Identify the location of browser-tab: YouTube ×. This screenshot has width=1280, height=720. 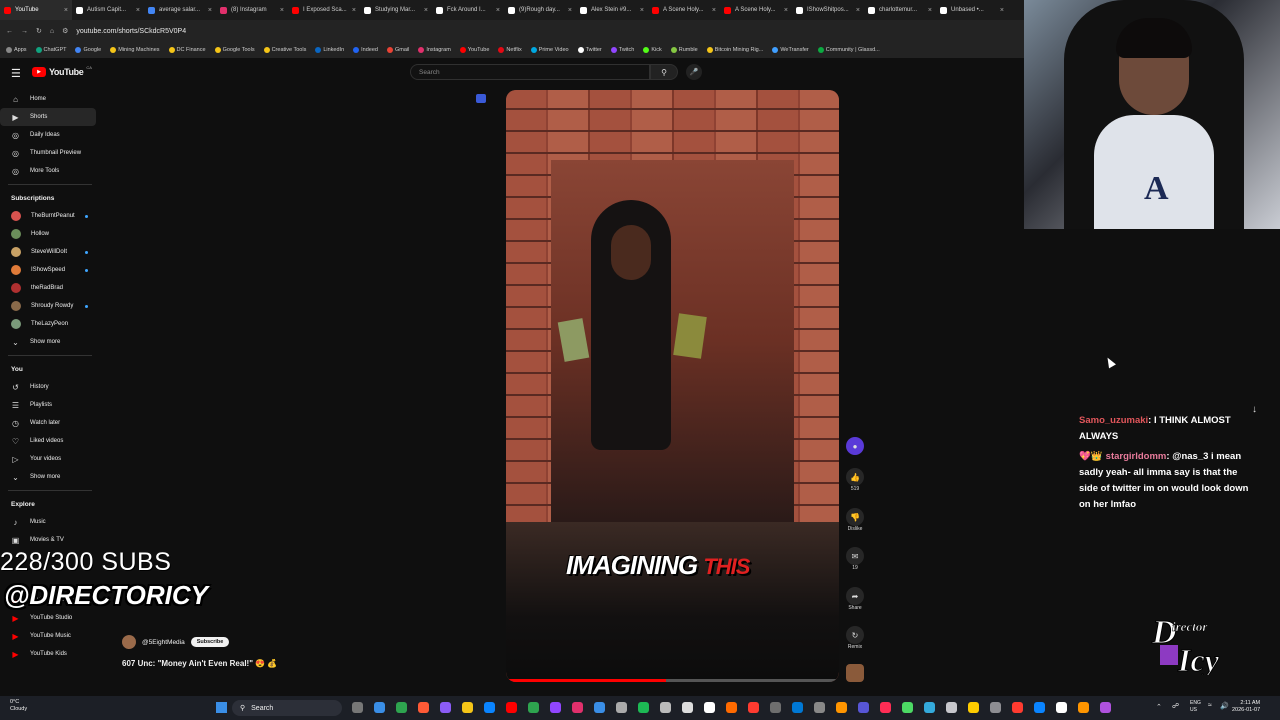
(36, 10).